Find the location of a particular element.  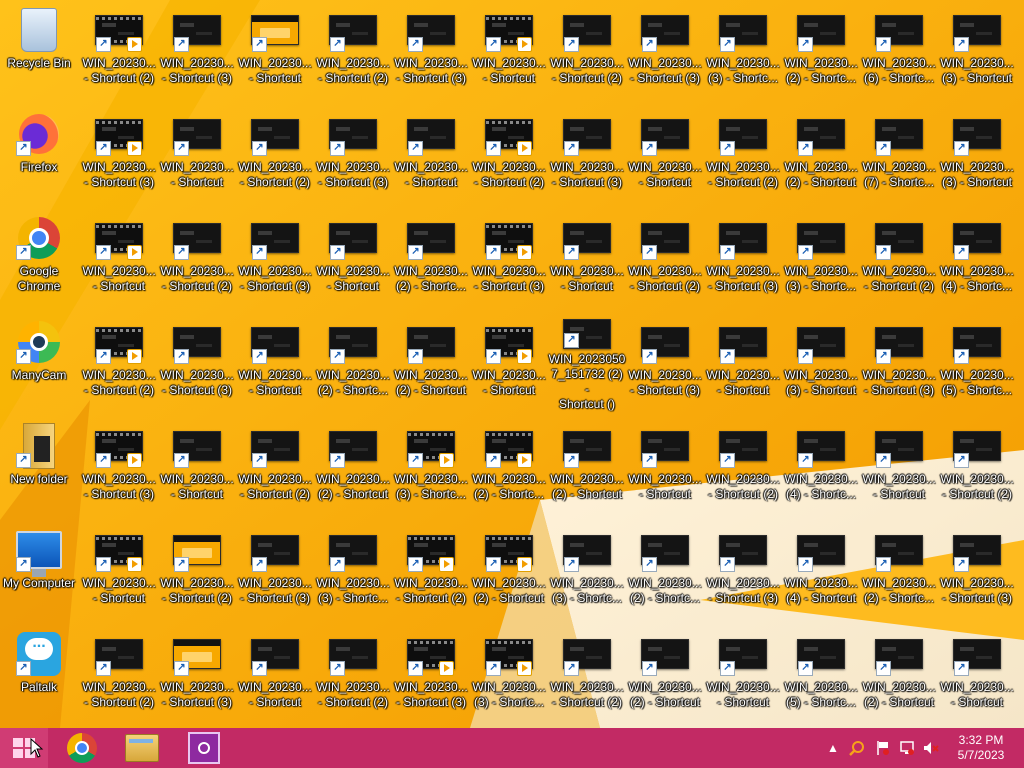

volume-muted-icon is located at coordinates (931, 748).